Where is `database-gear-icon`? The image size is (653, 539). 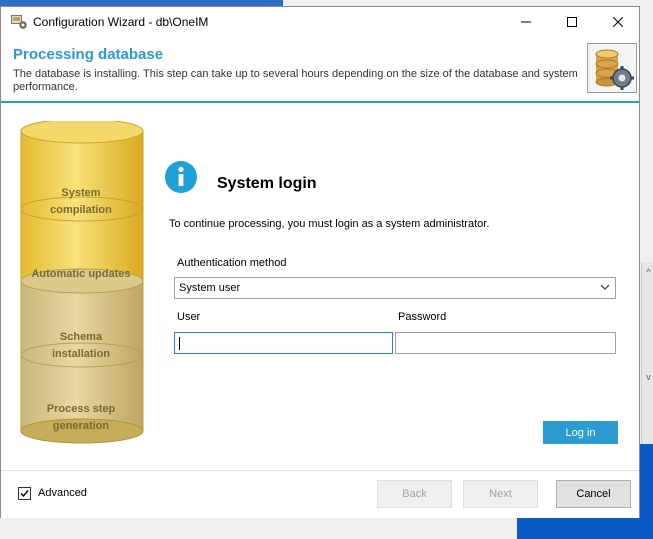 database-gear-icon is located at coordinates (612, 68).